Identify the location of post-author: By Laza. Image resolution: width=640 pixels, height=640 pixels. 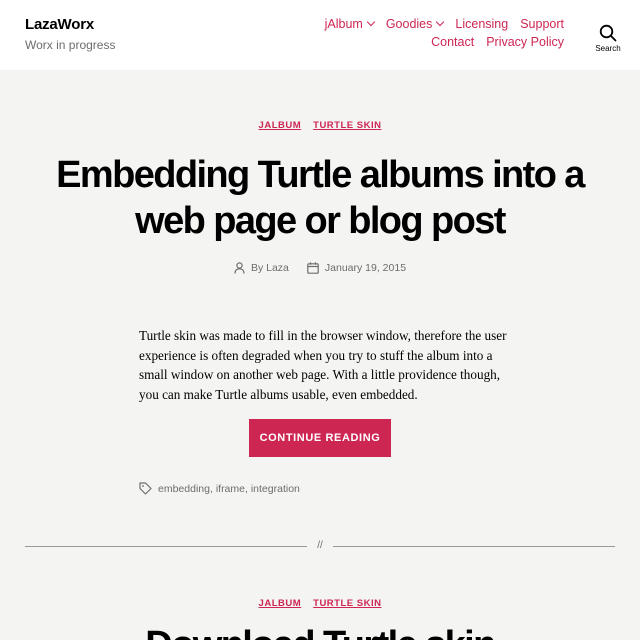
(261, 268).